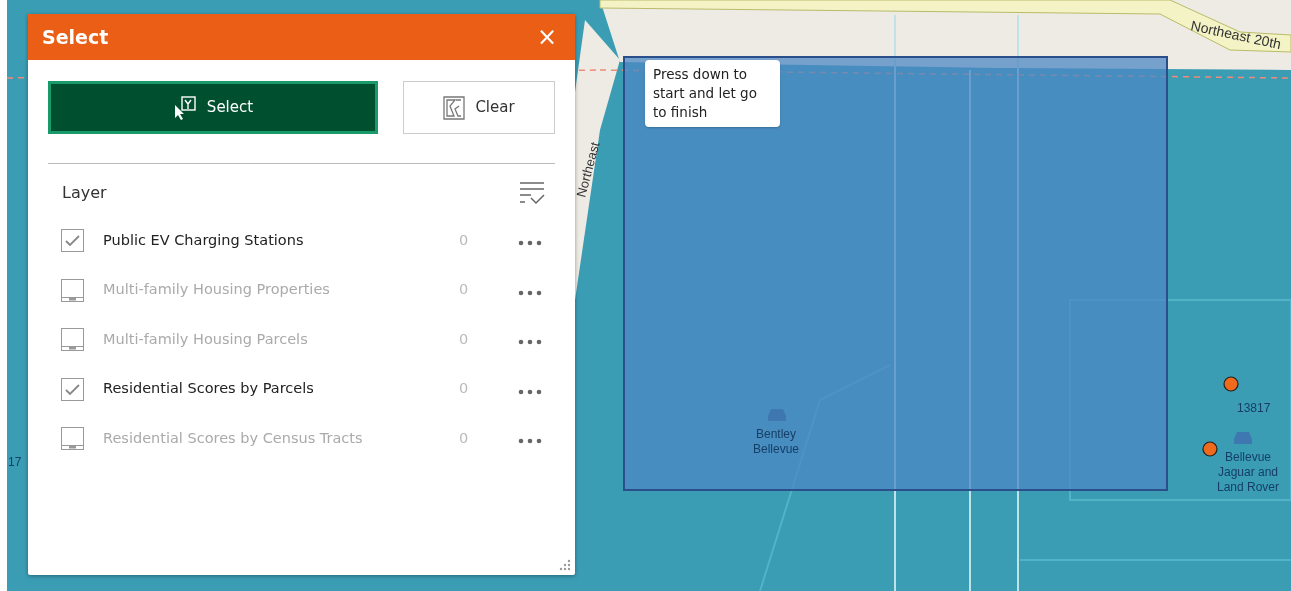  I want to click on address-label: 17, so click(15, 462).